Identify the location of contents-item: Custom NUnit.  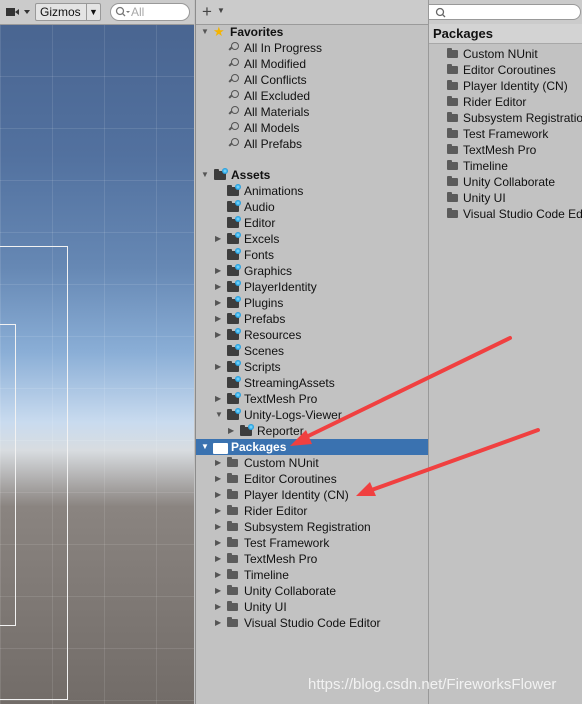
(505, 54).